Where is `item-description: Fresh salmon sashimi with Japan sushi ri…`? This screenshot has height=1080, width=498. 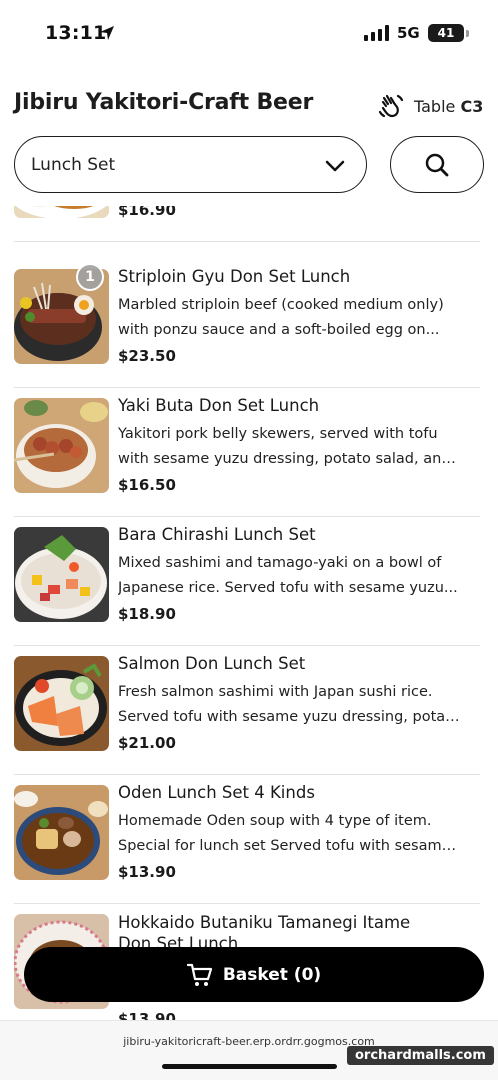 item-description: Fresh salmon sashimi with Japan sushi ri… is located at coordinates (290, 704).